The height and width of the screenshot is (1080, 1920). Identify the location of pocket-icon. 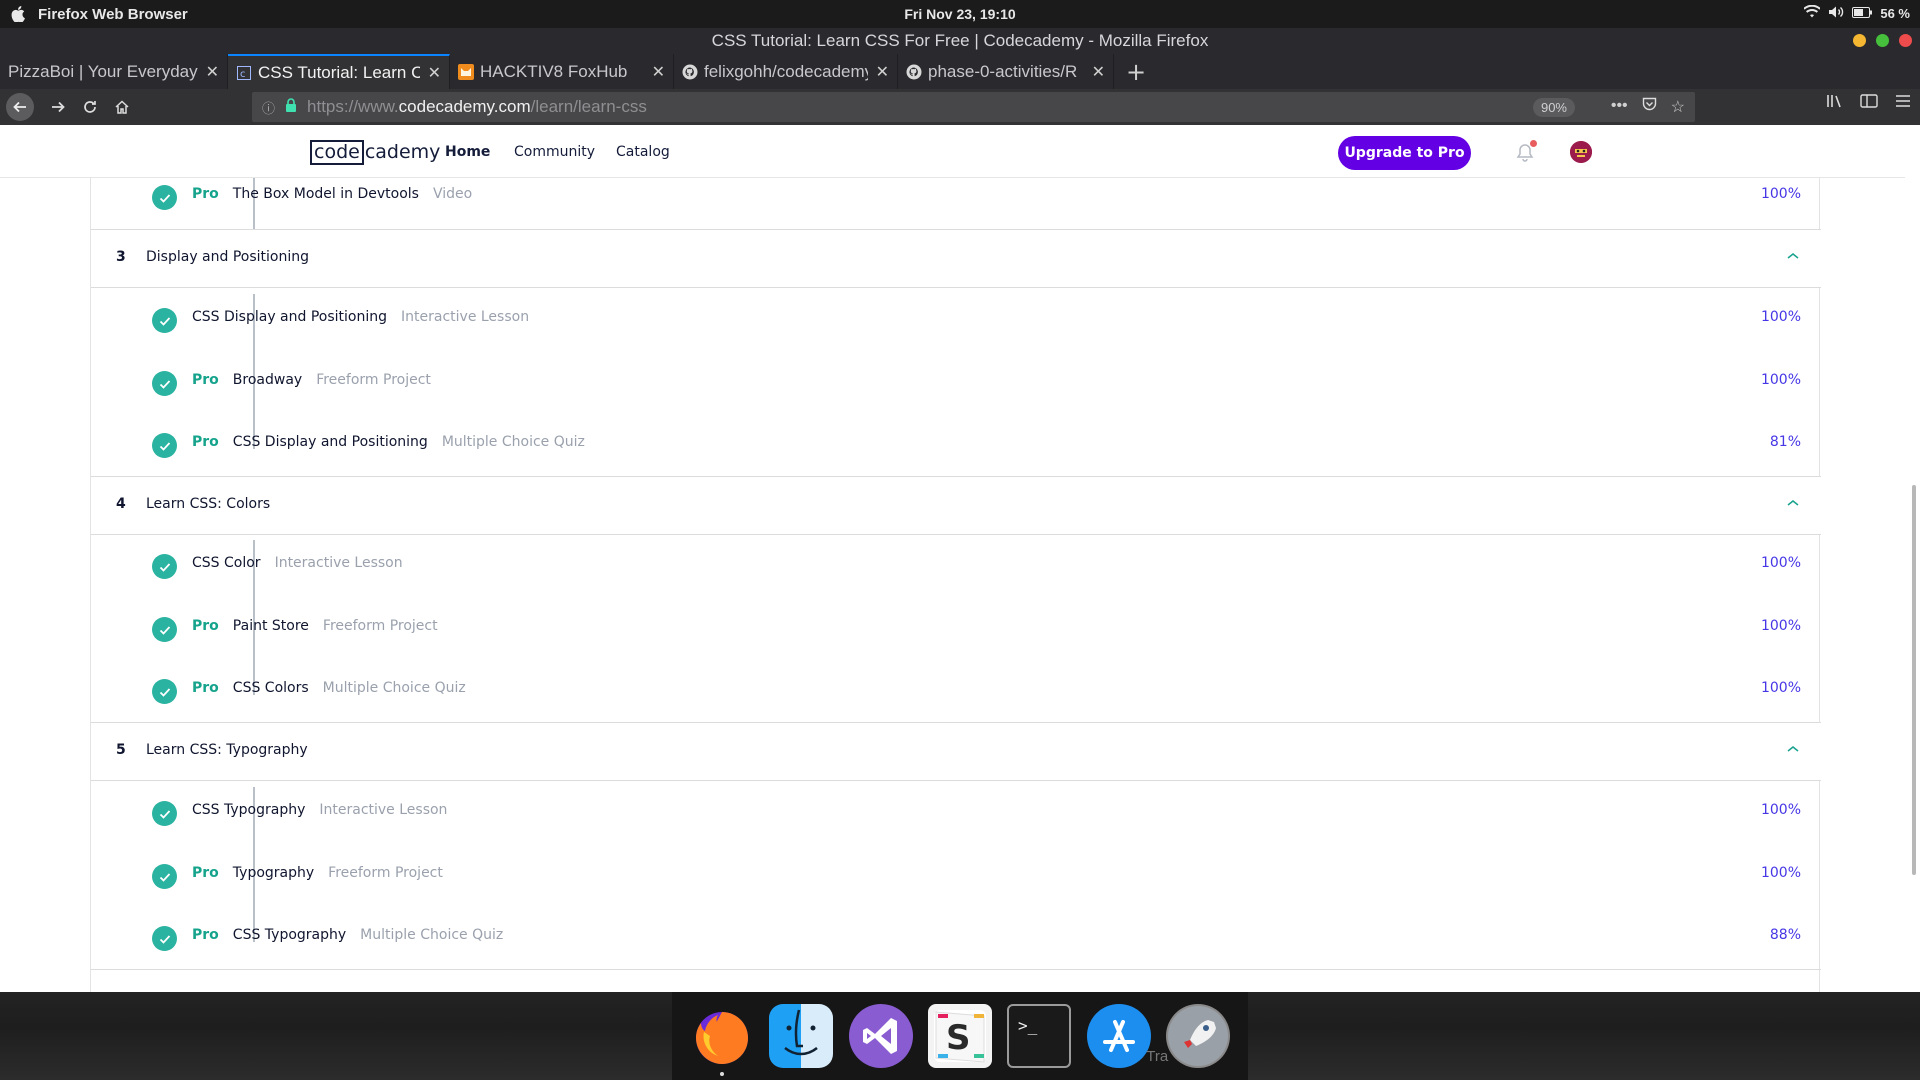
(1649, 107).